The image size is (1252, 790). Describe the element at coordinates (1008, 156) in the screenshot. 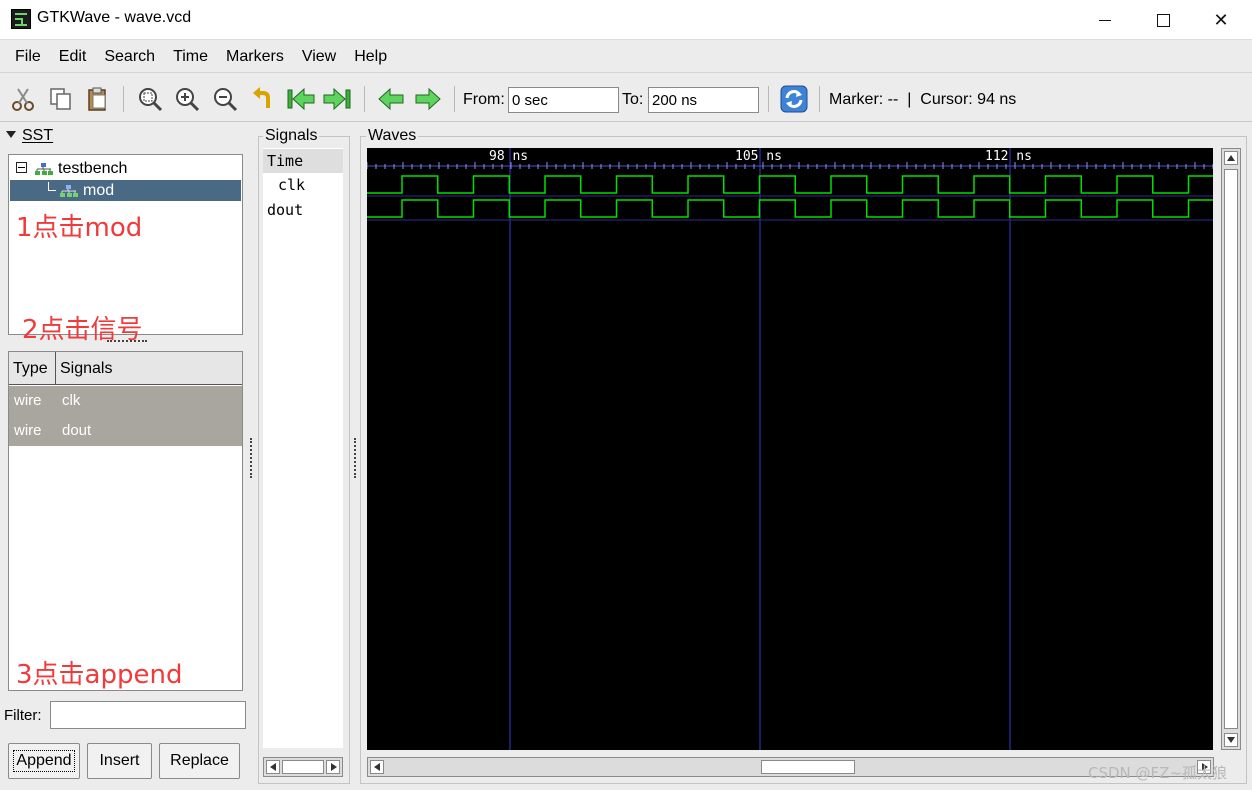

I see `time-label: 112 ns` at that location.